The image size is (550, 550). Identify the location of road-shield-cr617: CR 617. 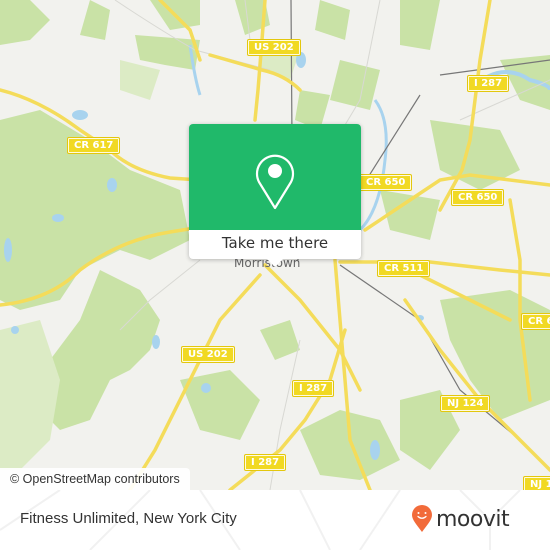
(94, 145).